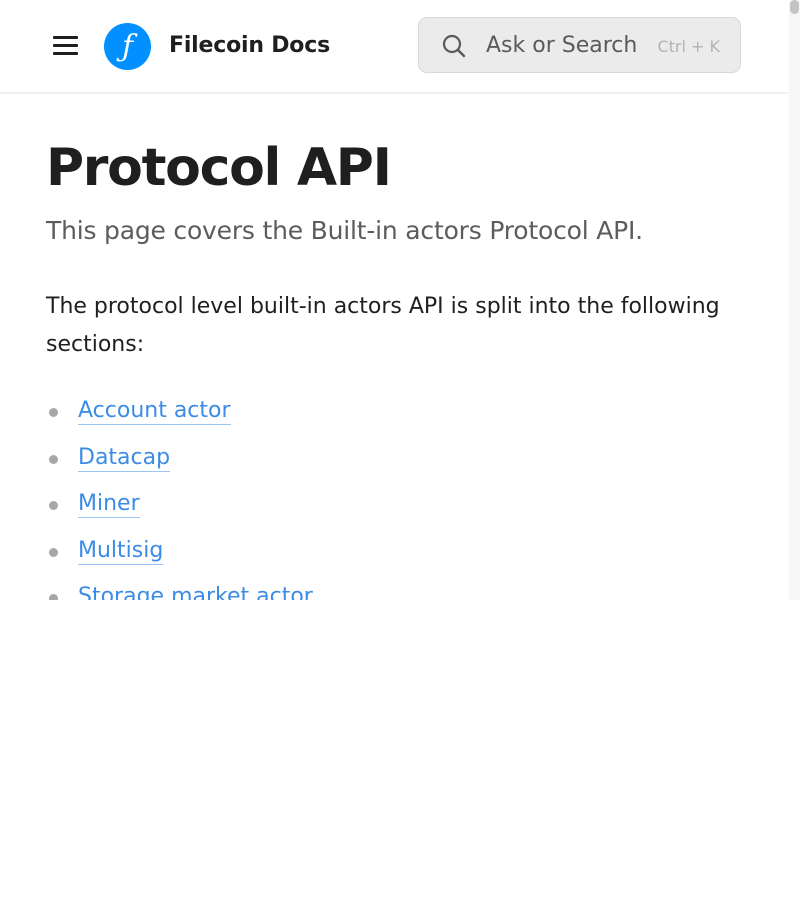 The height and width of the screenshot is (900, 800). I want to click on search-placeholder: Ask or Search, so click(562, 45).